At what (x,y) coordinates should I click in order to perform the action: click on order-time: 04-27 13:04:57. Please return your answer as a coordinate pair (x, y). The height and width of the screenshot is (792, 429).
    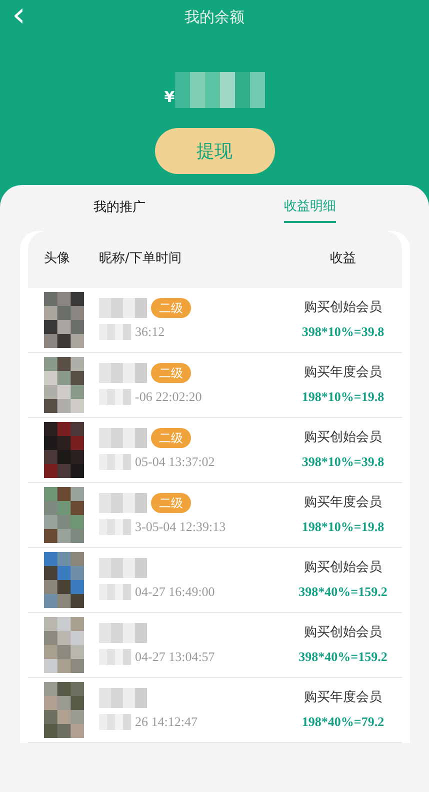
    Looking at the image, I should click on (175, 657).